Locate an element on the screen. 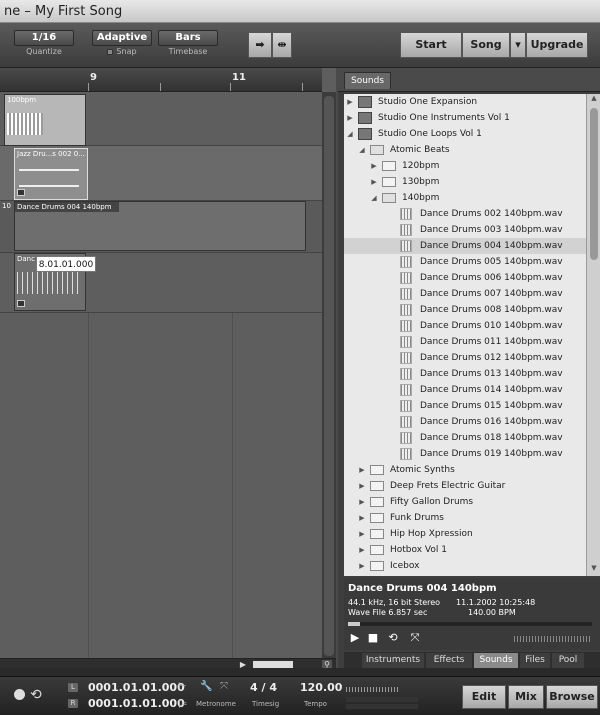 This screenshot has height=715, width=600. scroll-right-arrow-icon: ▶ is located at coordinates (243, 664).